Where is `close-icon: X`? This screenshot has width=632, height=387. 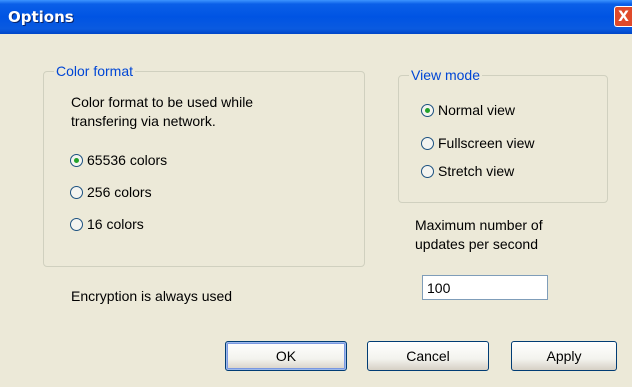
close-icon: X is located at coordinates (623, 16).